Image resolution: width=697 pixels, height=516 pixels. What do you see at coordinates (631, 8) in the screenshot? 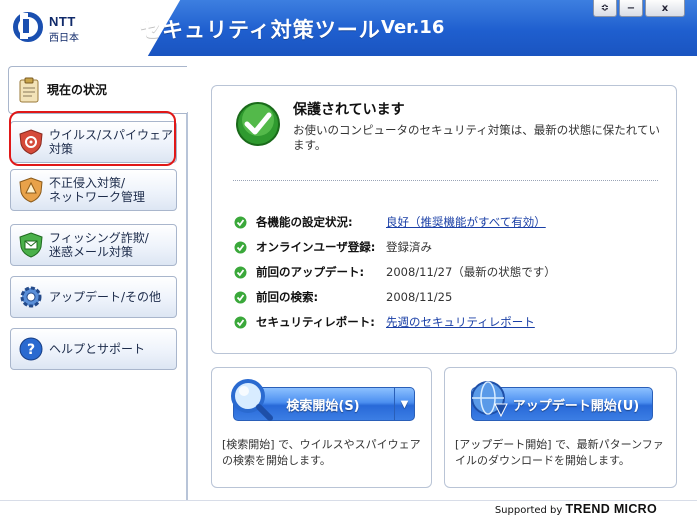
I see `minimize-button: −` at bounding box center [631, 8].